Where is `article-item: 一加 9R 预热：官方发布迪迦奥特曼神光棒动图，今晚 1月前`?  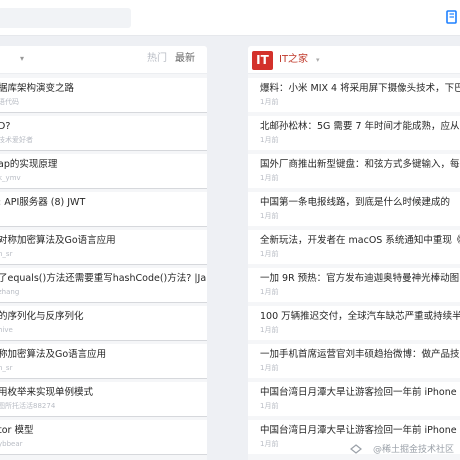
article-item: 一加 9R 预热：官方发布迪迦奥特曼神光棒动图，今晚 1月前 is located at coordinates (354, 285).